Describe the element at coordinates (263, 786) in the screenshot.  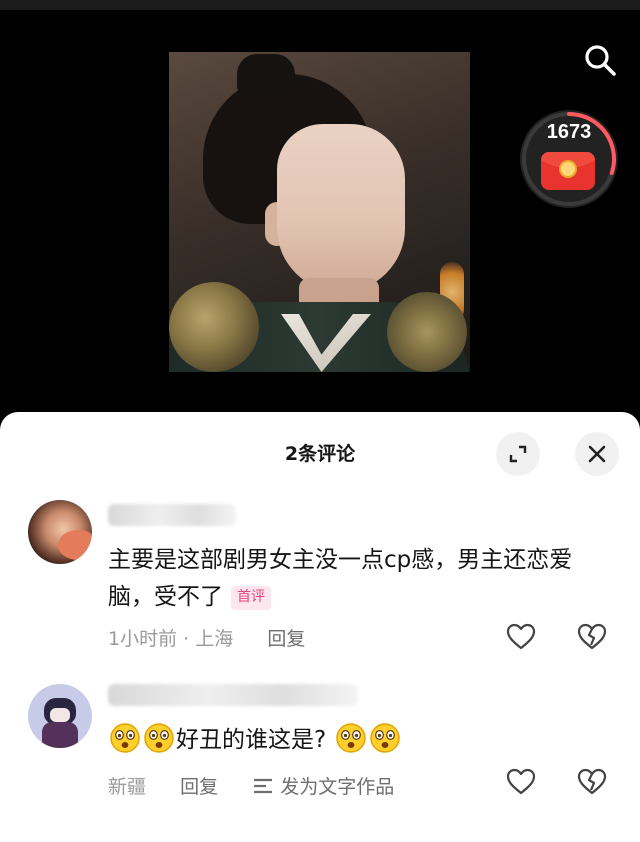
I see `lines-icon` at that location.